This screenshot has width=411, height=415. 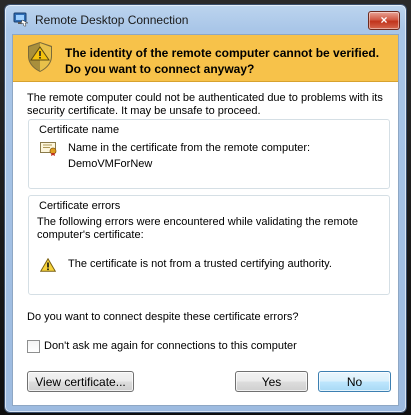 What do you see at coordinates (354, 381) in the screenshot?
I see `no-button: No` at bounding box center [354, 381].